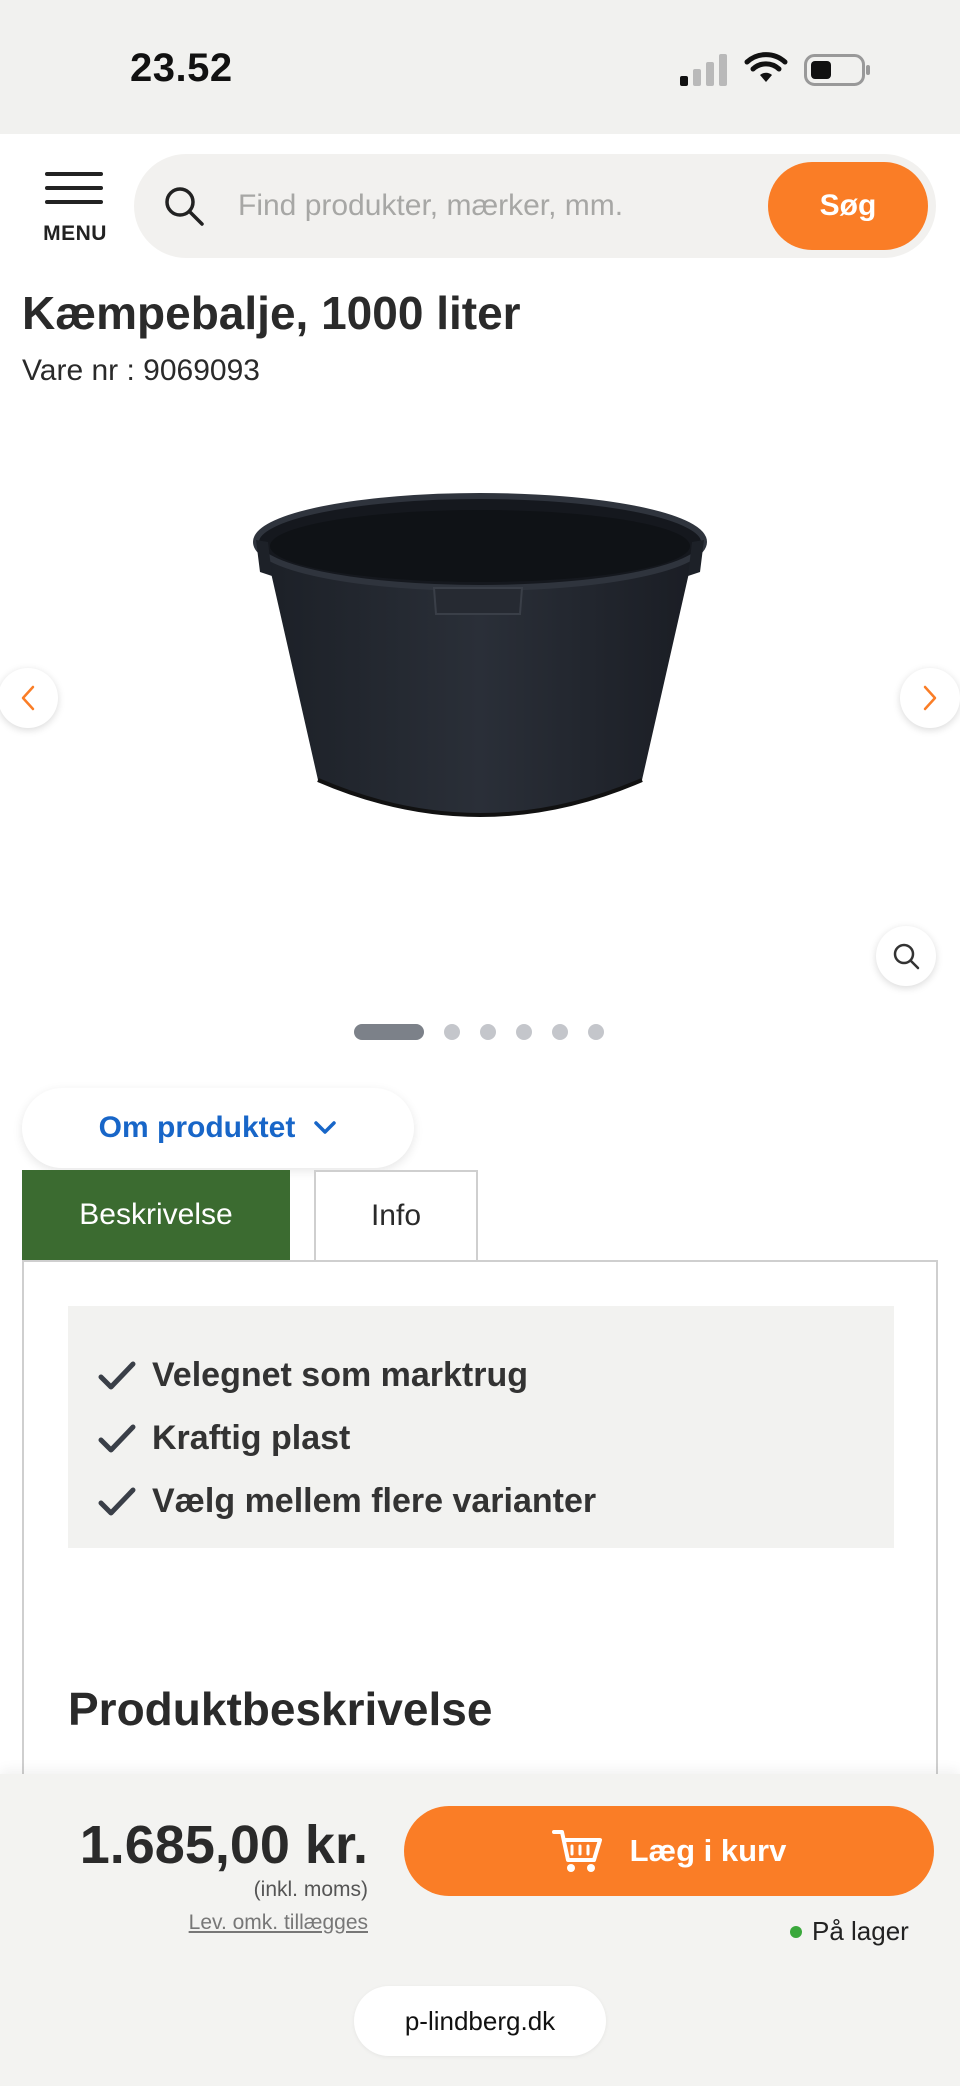  I want to click on chevron-down-icon, so click(325, 1127).